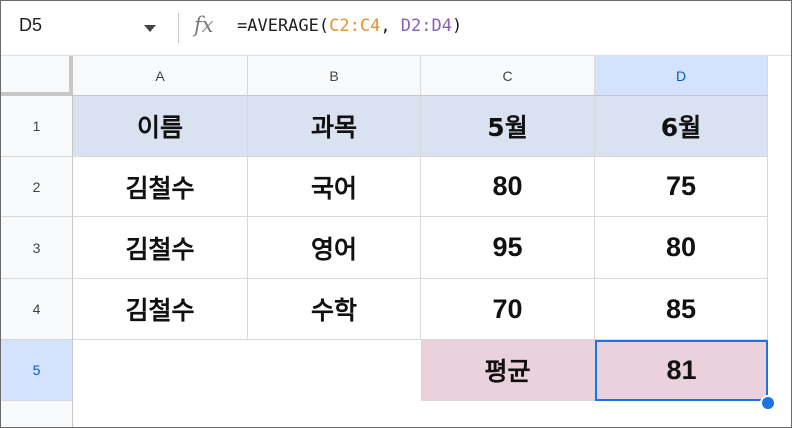 This screenshot has height=428, width=792. Describe the element at coordinates (508, 248) in the screenshot. I see `cell-c3: 95` at that location.